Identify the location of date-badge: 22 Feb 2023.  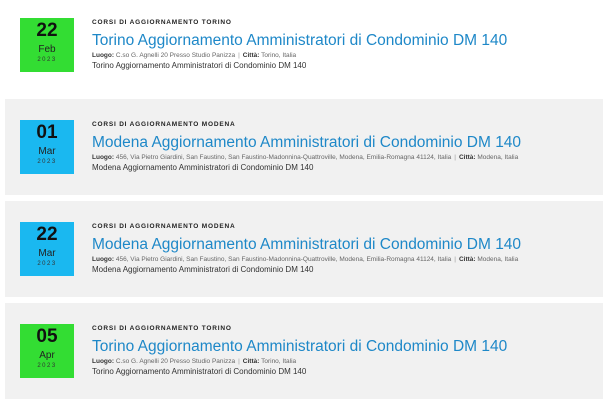
(47, 45).